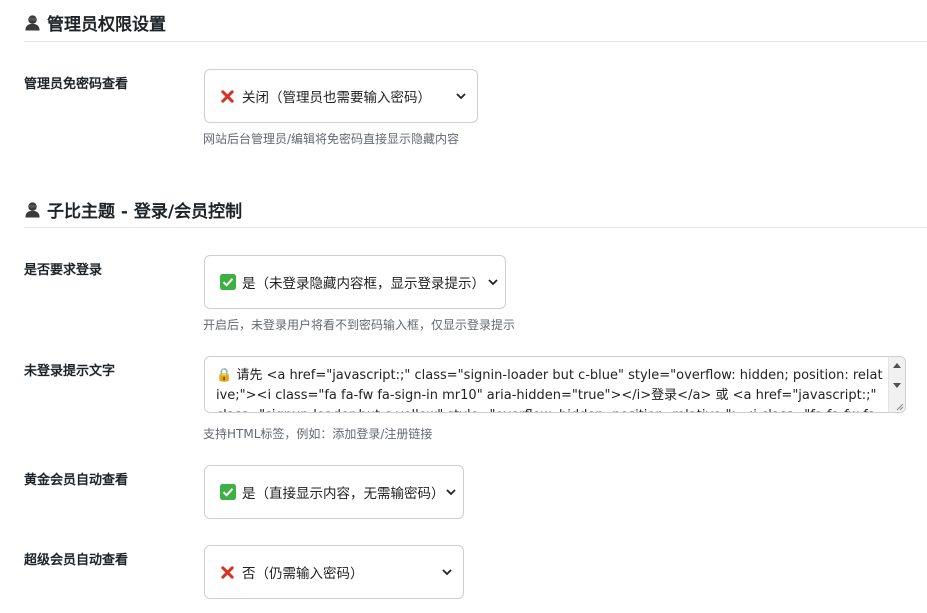 The image size is (927, 613). I want to click on field-label-require-login: 是否要求登录, so click(63, 270).